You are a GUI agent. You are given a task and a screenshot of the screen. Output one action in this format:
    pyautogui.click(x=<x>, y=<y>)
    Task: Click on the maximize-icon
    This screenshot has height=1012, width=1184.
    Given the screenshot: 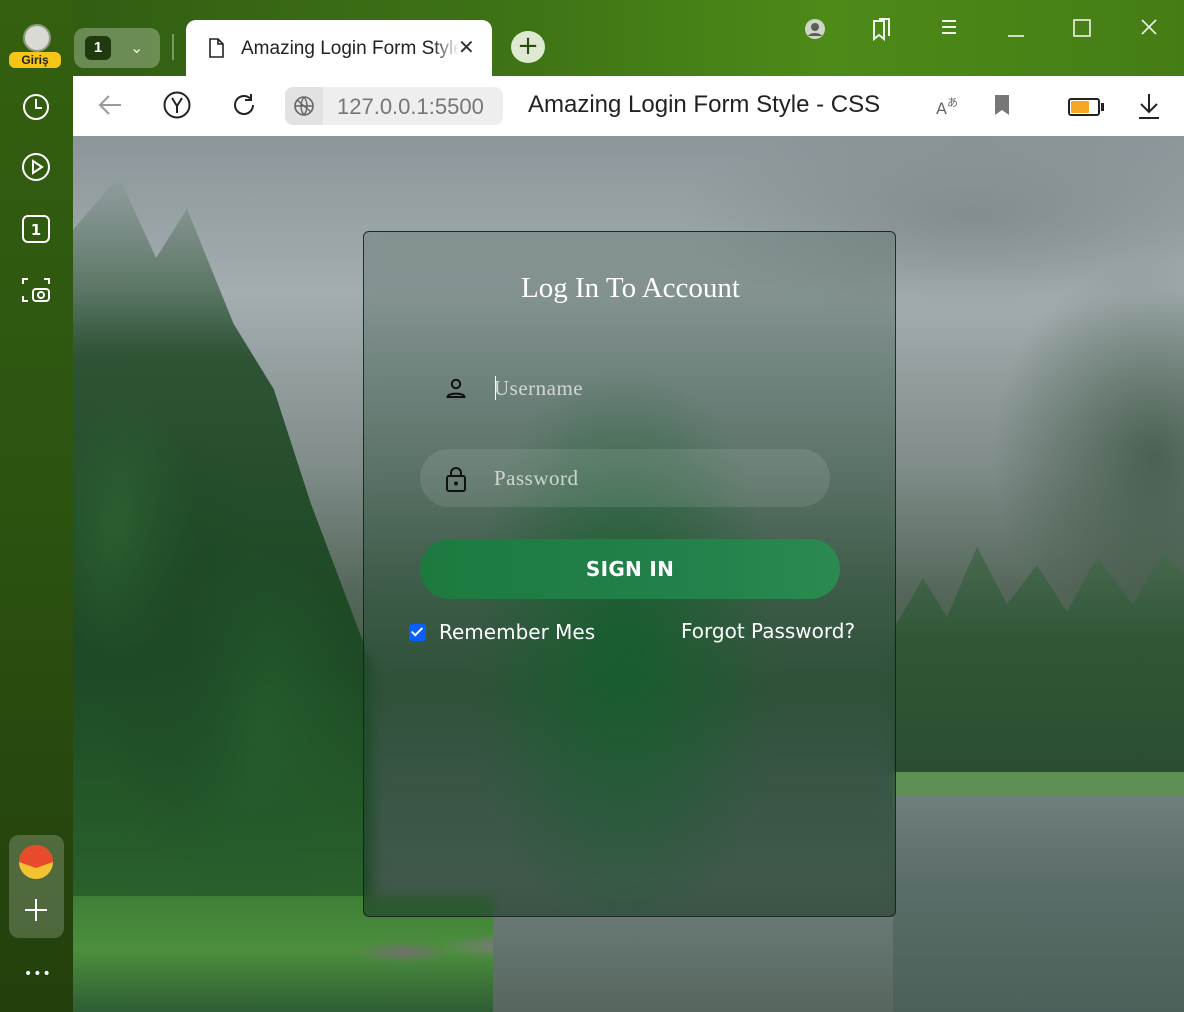 What is the action you would take?
    pyautogui.click(x=1082, y=30)
    